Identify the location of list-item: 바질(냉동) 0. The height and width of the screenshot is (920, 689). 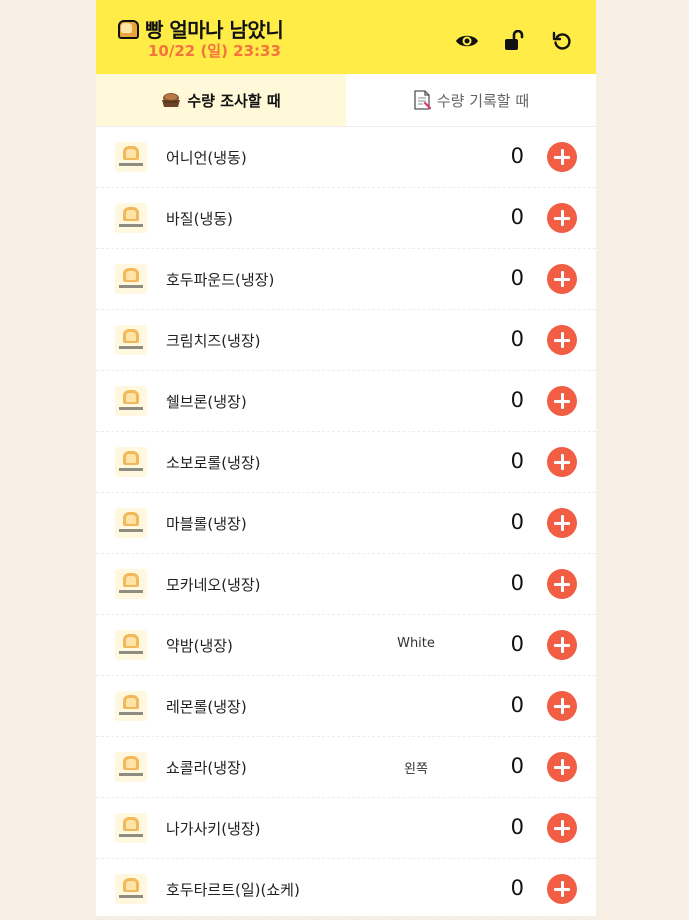
(346, 218).